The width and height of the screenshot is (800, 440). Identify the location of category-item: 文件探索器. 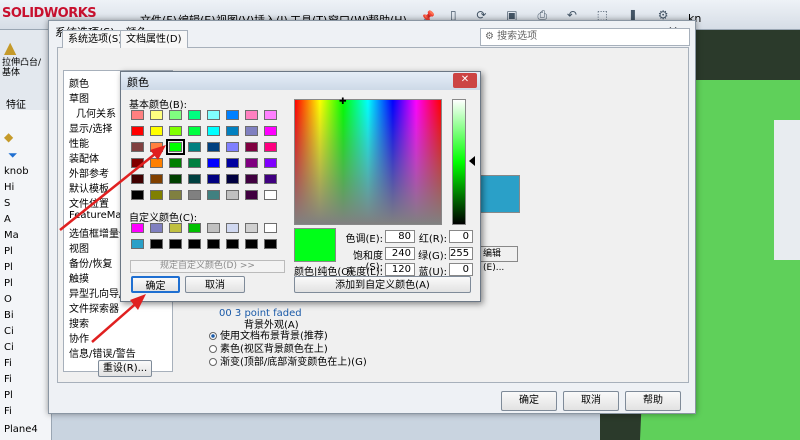
(94, 307).